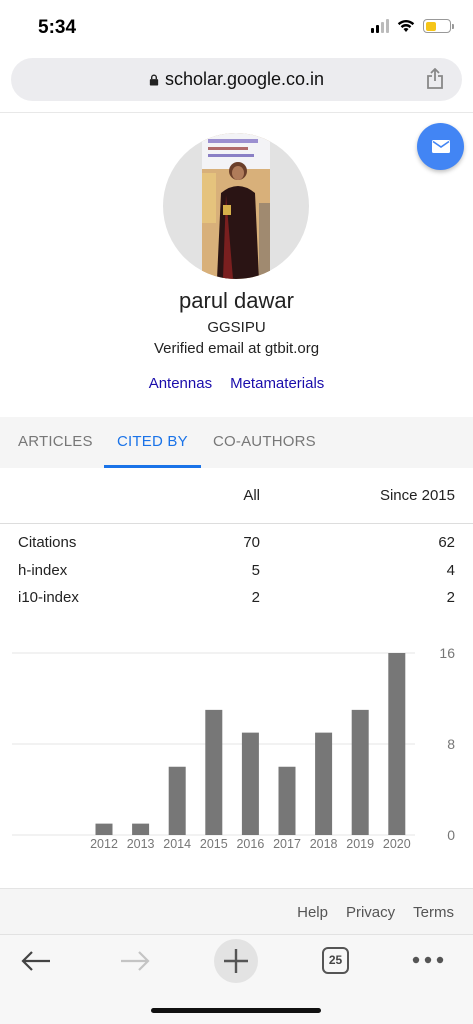 The image size is (473, 1024). I want to click on chart-bar-2018, so click(324, 783).